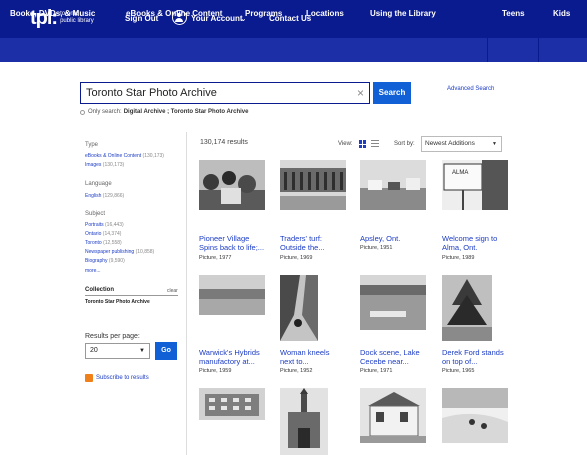 The image size is (587, 455). What do you see at coordinates (186, 293) in the screenshot?
I see `sidebar-divider` at bounding box center [186, 293].